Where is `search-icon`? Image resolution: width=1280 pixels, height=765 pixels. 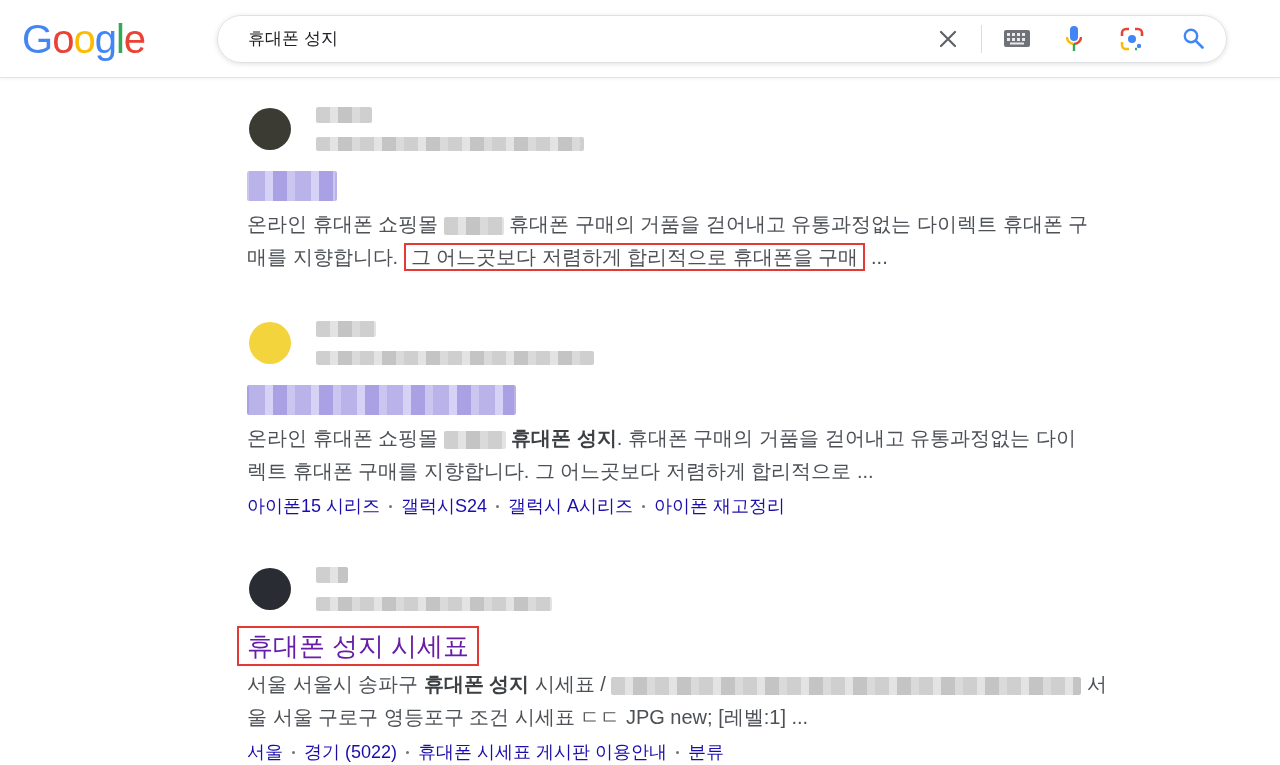
search-icon is located at coordinates (1193, 38).